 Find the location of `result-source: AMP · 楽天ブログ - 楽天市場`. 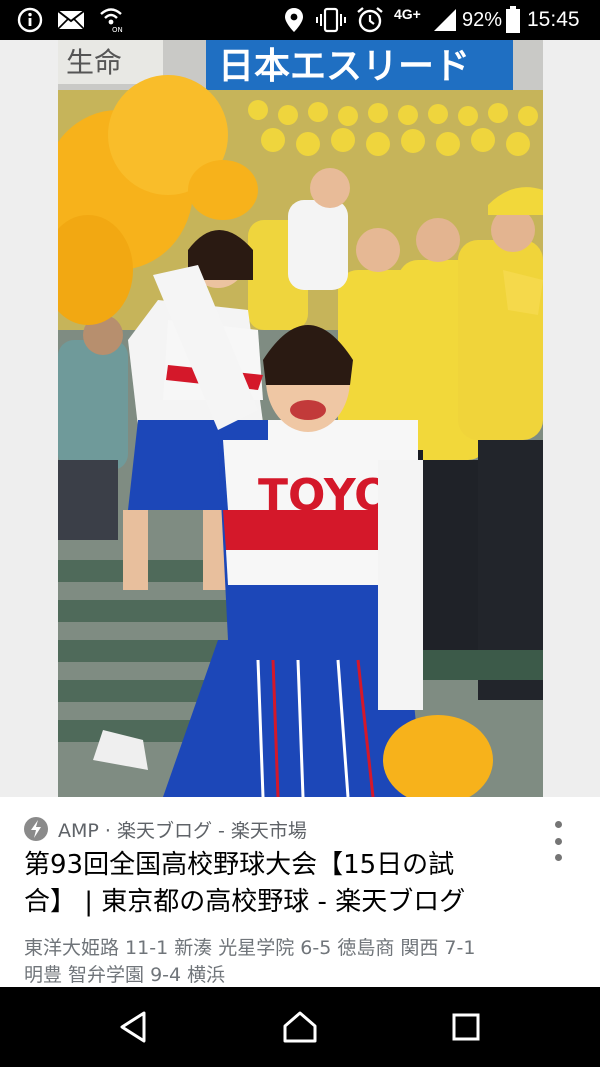

result-source: AMP · 楽天ブログ - 楽天市場 is located at coordinates (165, 829).